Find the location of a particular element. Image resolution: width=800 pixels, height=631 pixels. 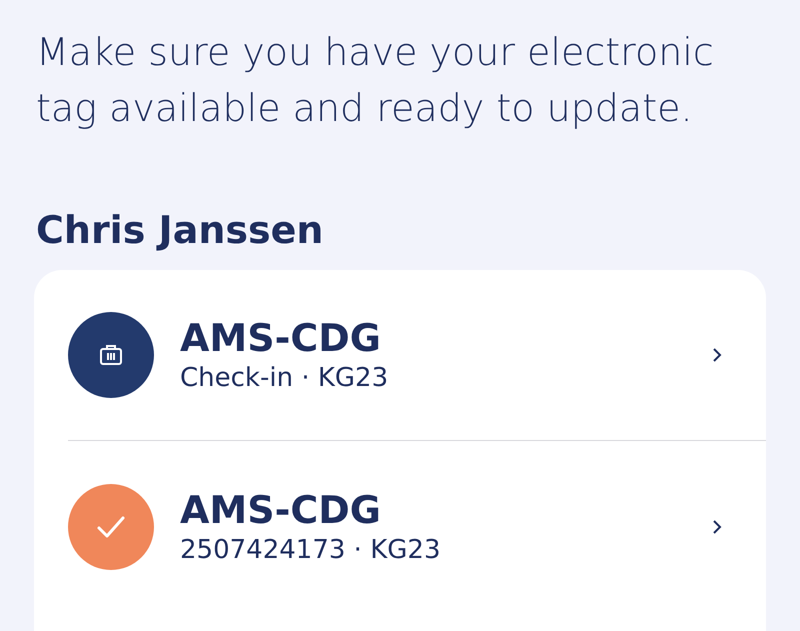

instruction-text: Make sure you have your electronic tag available and ready to update. is located at coordinates (375, 80).